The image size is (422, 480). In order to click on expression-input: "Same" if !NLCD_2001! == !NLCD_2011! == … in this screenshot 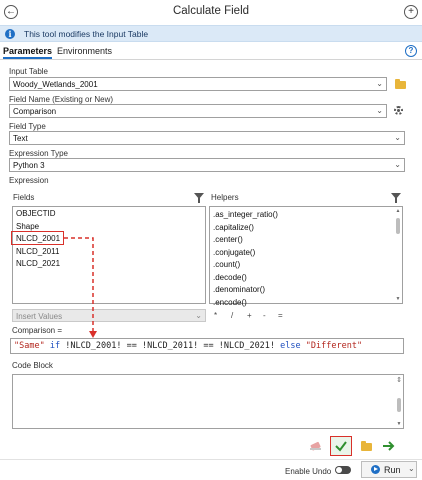, I will do `click(207, 346)`.